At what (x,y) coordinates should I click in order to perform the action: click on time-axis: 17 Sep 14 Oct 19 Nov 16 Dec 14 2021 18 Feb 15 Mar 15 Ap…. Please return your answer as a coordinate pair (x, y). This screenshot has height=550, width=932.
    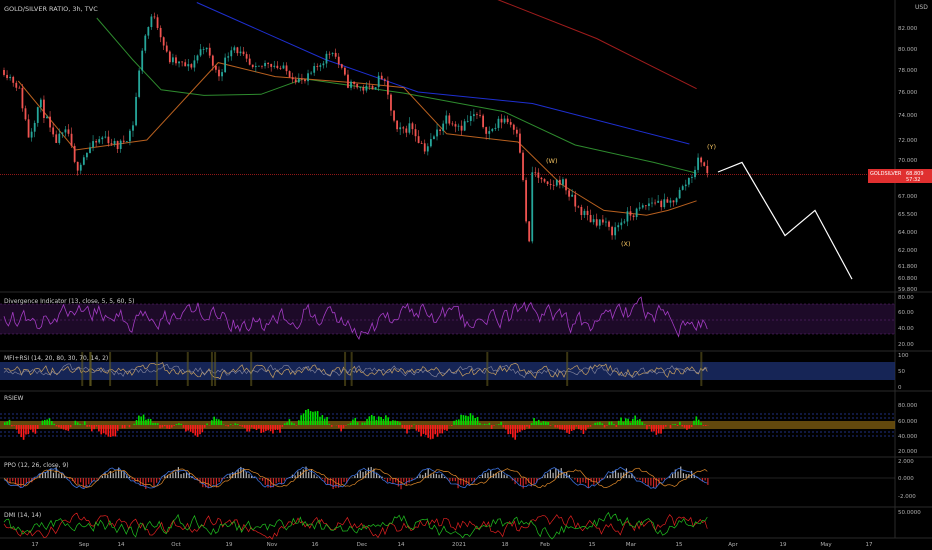
    Looking at the image, I should click on (452, 545).